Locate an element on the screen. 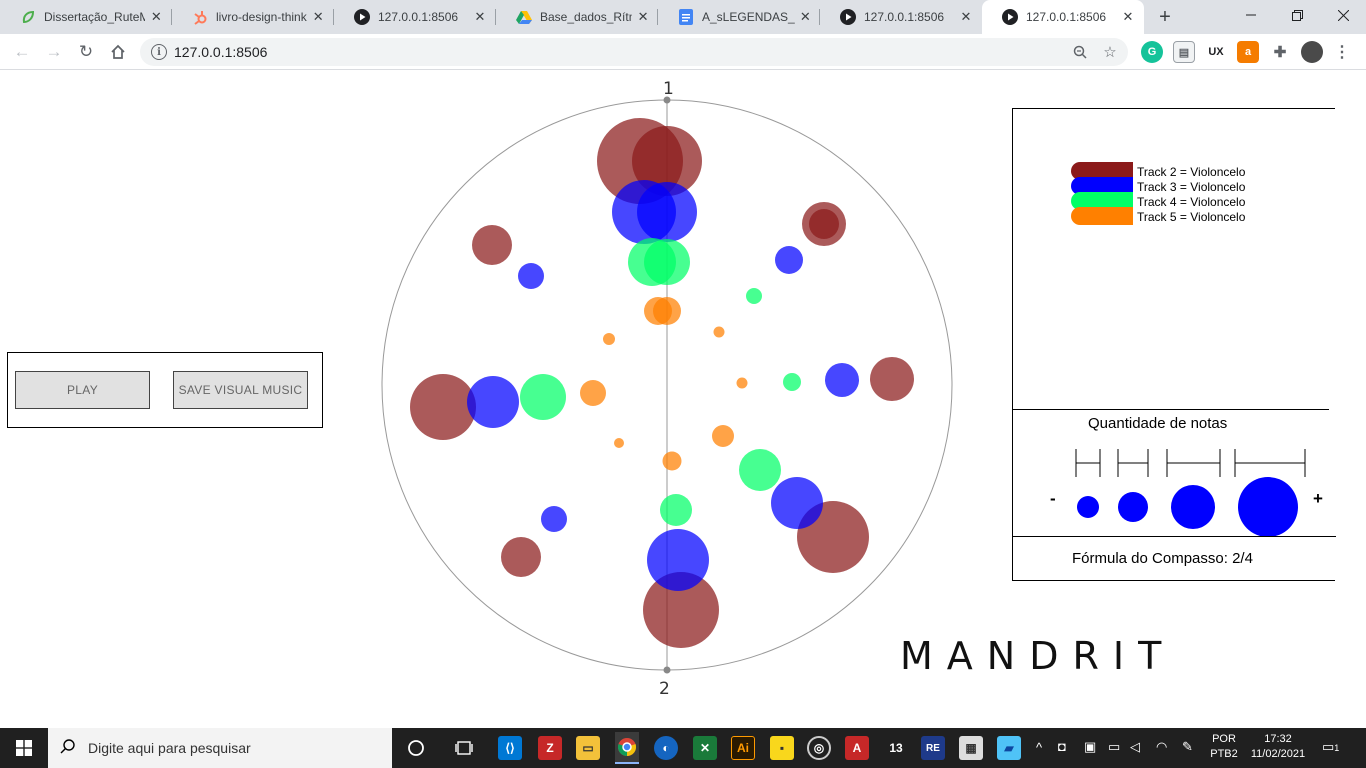 The width and height of the screenshot is (1366, 768). wifi-icon: ◠ is located at coordinates (1161, 747).